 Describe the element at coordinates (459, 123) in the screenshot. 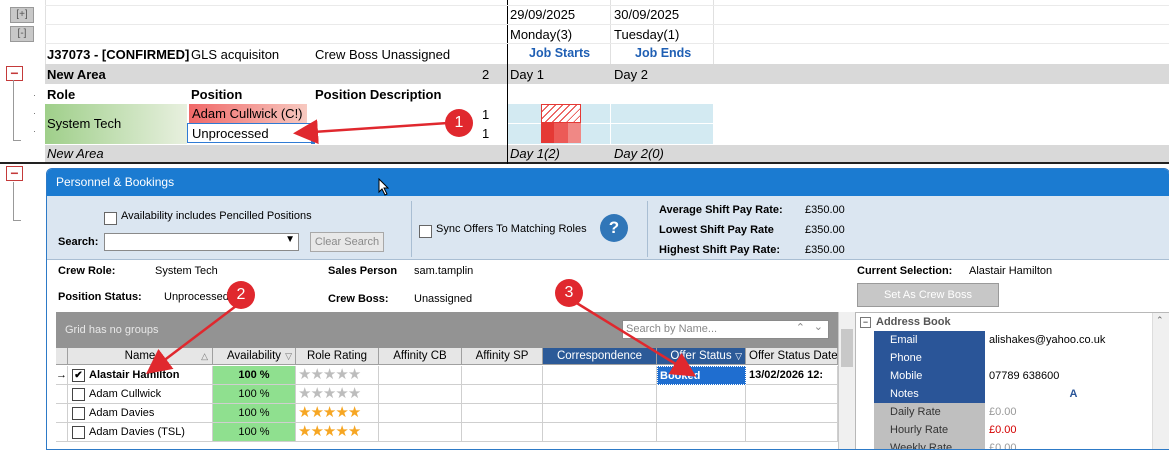

I see `annotation-badge-1: 1` at that location.